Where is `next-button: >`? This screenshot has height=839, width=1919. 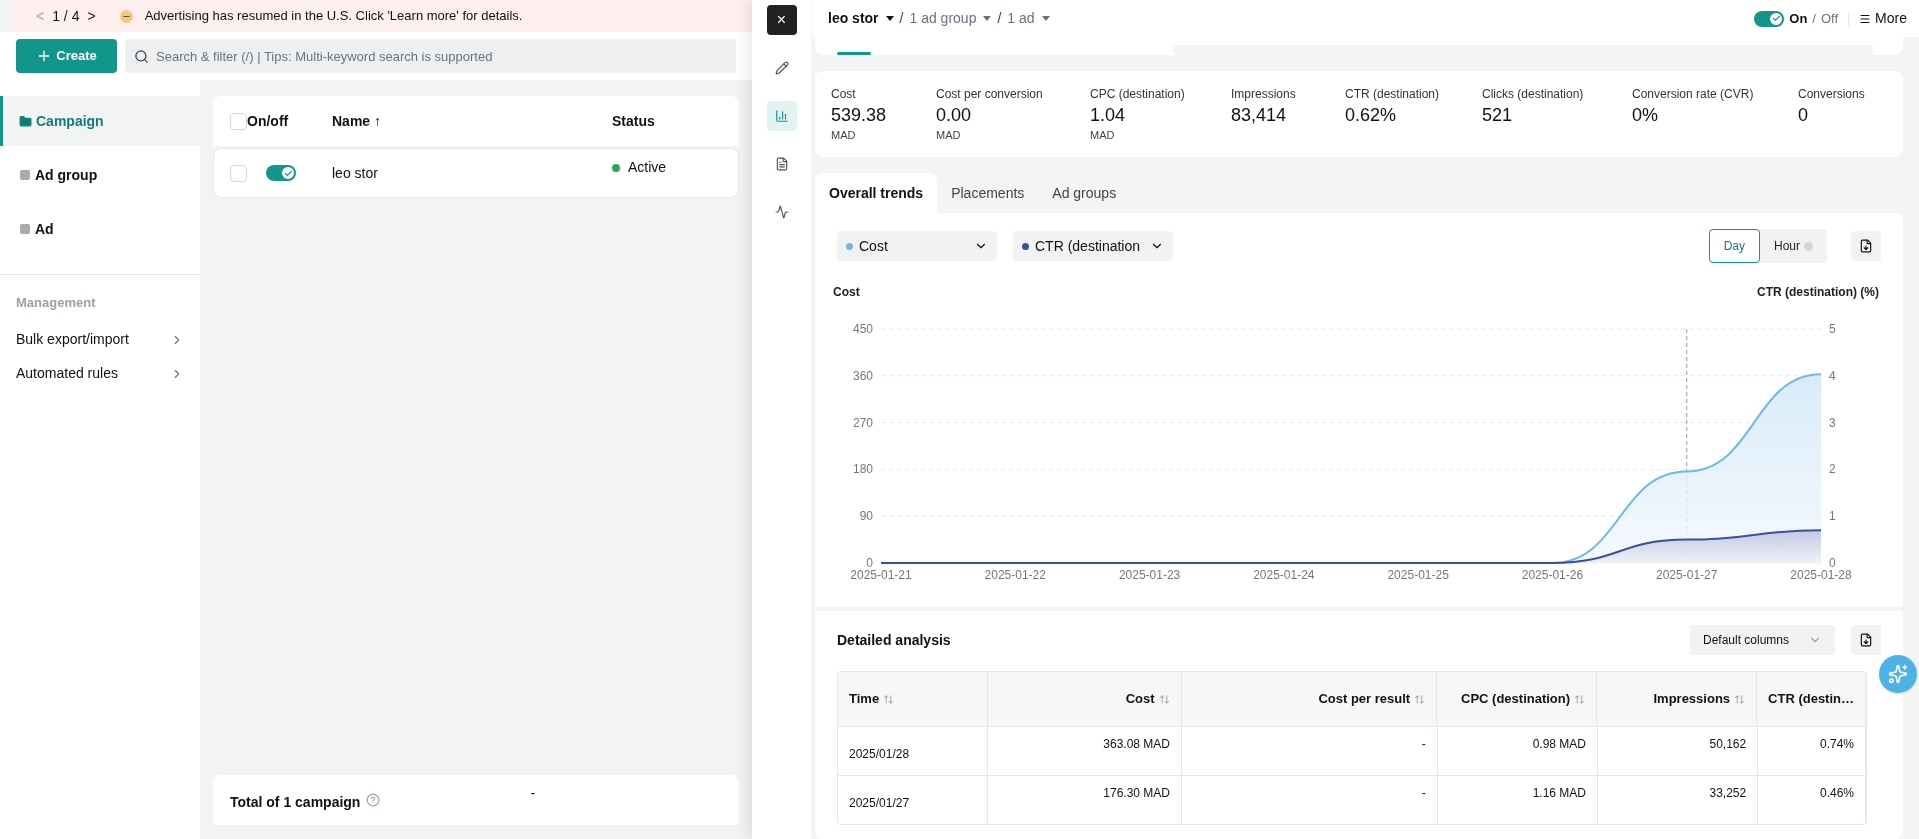
next-button: > is located at coordinates (91, 16).